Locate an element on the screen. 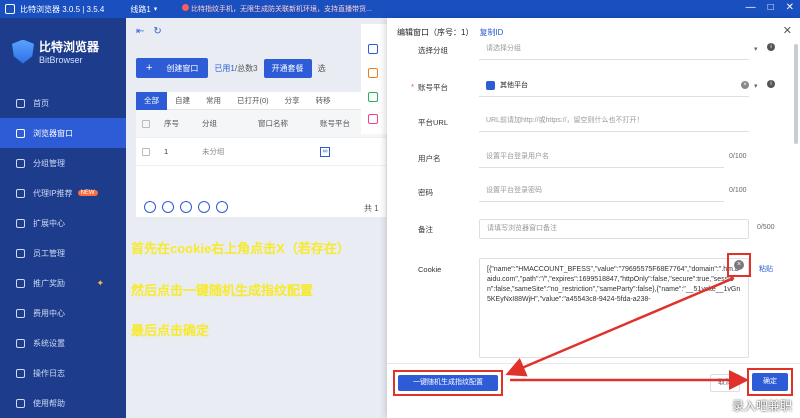 Image resolution: width=800 pixels, height=418 pixels. annotation-arrows is located at coordinates (627, 333).